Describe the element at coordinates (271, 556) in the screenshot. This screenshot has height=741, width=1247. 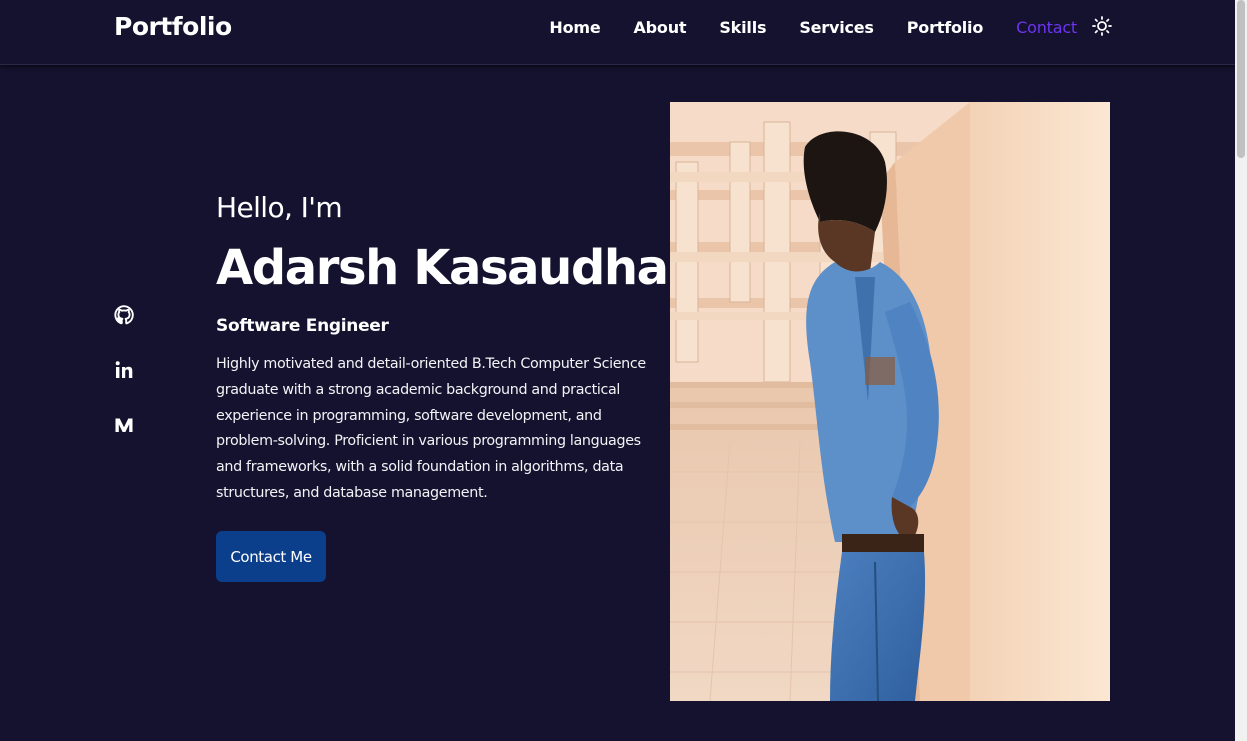
I see `contact-me-button: Contact Me` at that location.